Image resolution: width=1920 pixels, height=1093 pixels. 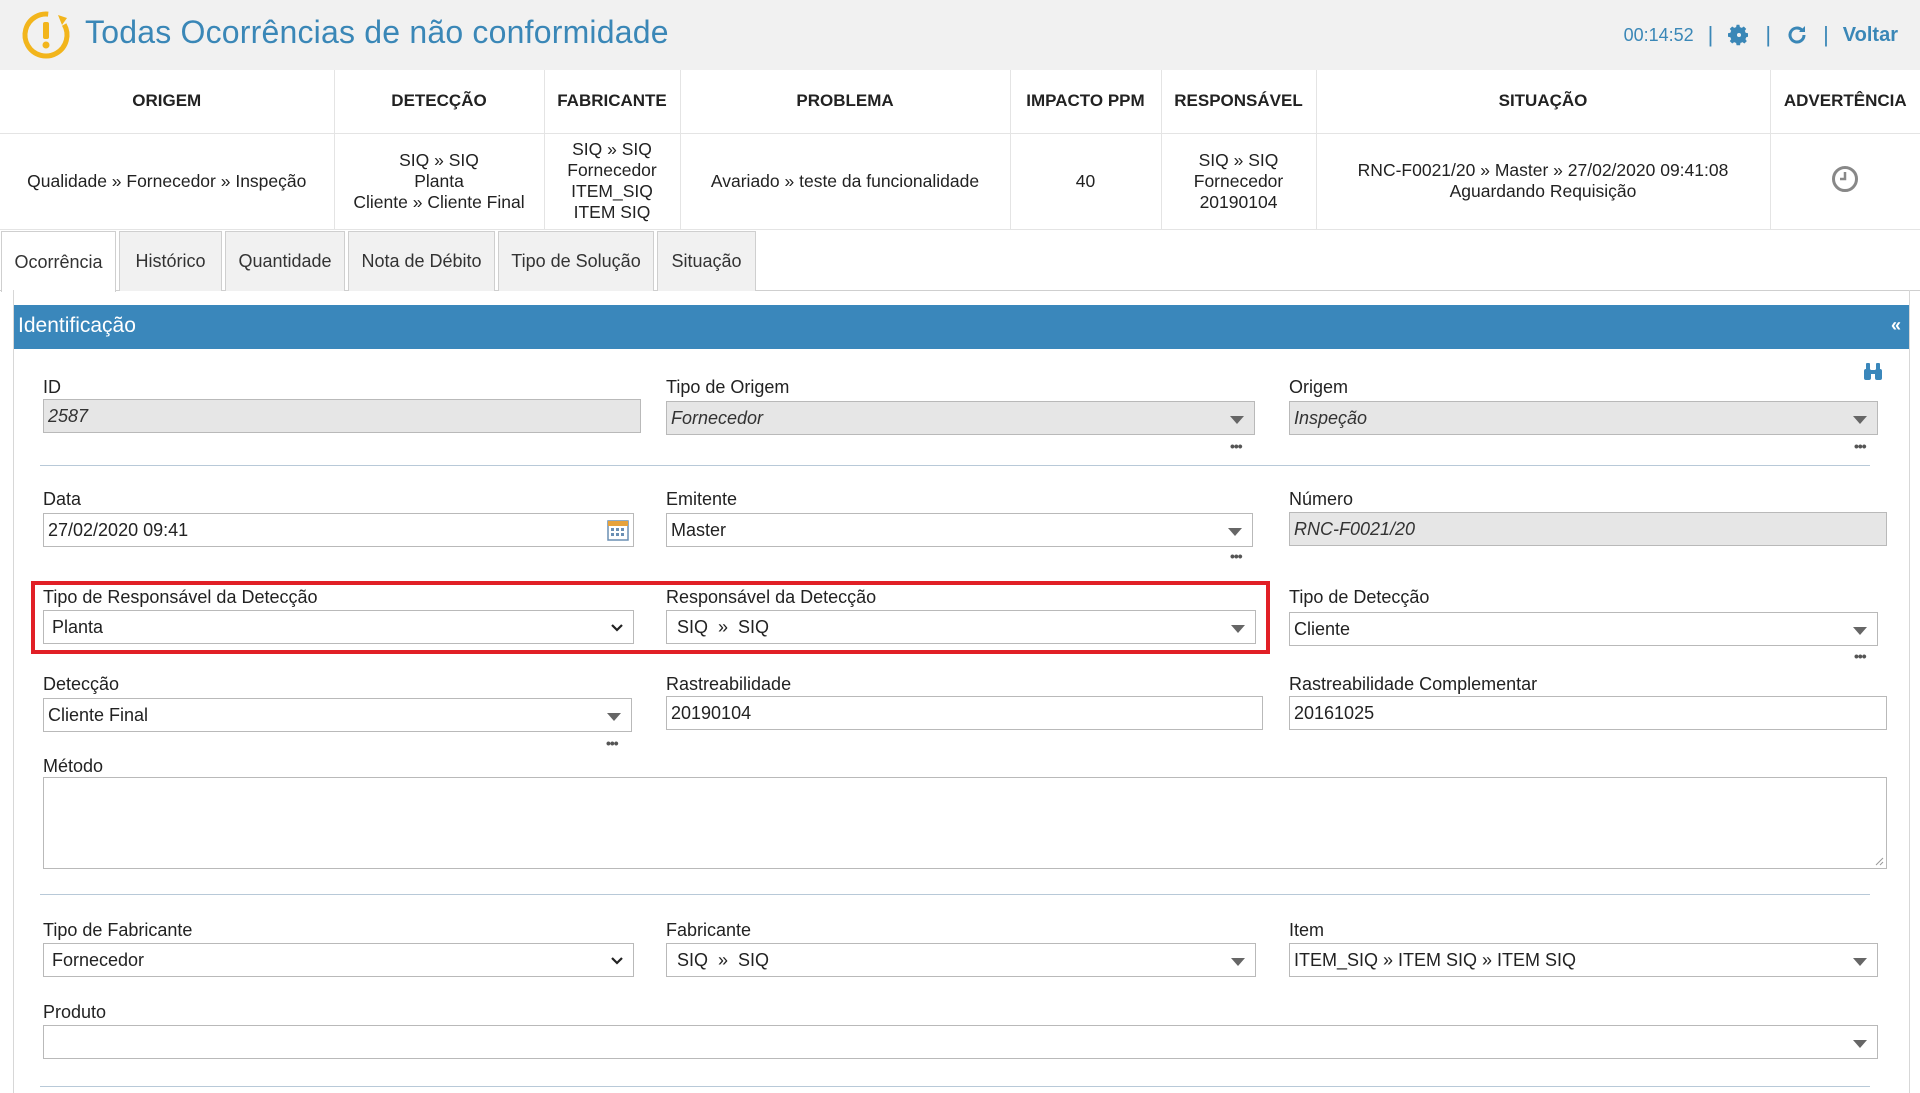 What do you see at coordinates (723, 959) in the screenshot?
I see `fabricante-value: SIQ » SIQ` at bounding box center [723, 959].